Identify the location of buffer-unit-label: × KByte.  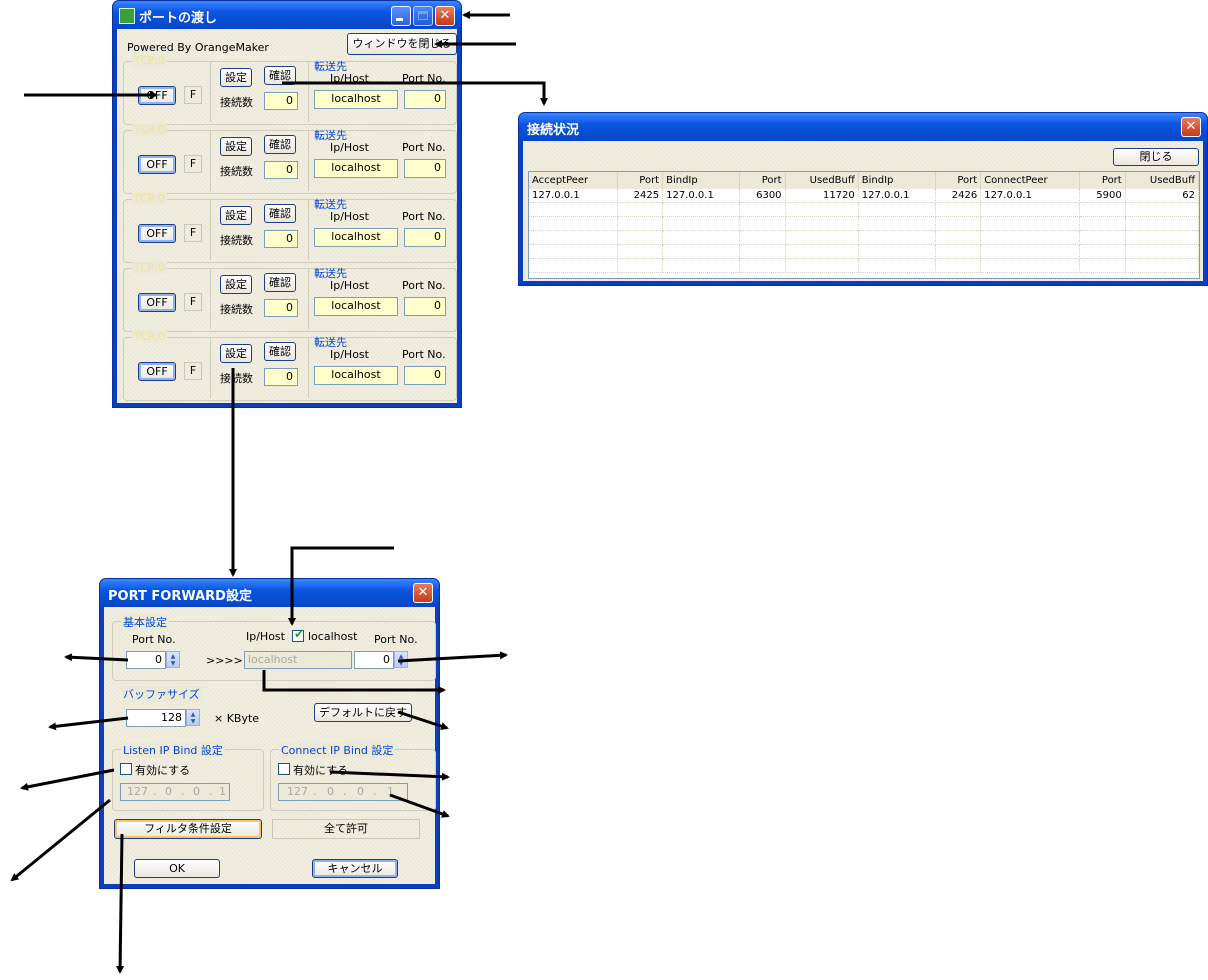
(237, 718).